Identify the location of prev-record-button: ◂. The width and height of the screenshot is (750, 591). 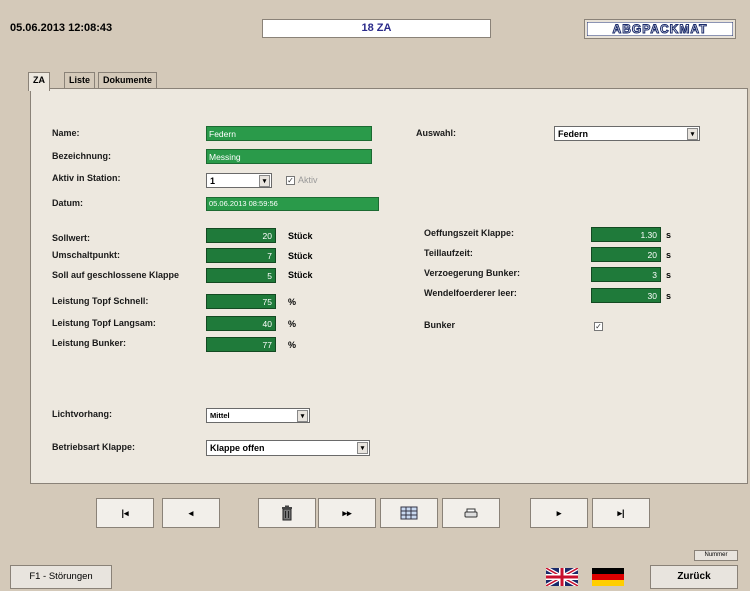
(191, 513).